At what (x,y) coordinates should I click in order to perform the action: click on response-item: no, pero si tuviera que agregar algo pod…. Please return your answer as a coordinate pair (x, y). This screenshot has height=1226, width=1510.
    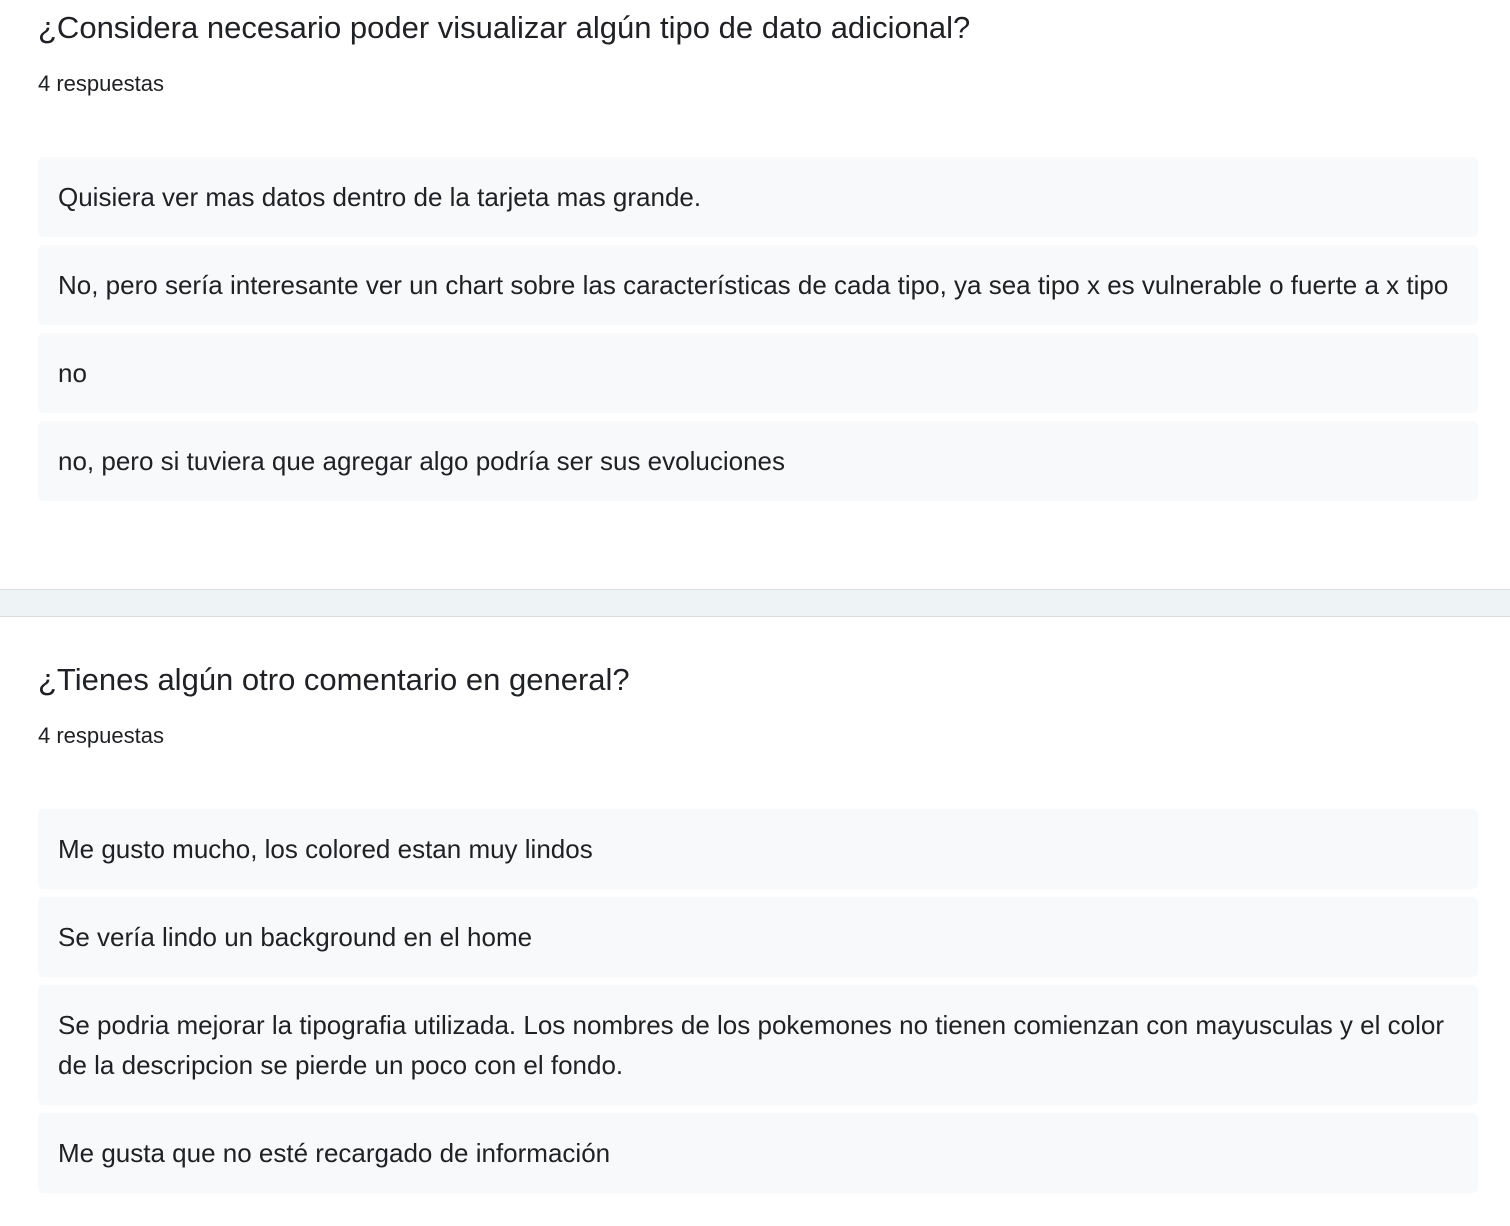
    Looking at the image, I should click on (758, 461).